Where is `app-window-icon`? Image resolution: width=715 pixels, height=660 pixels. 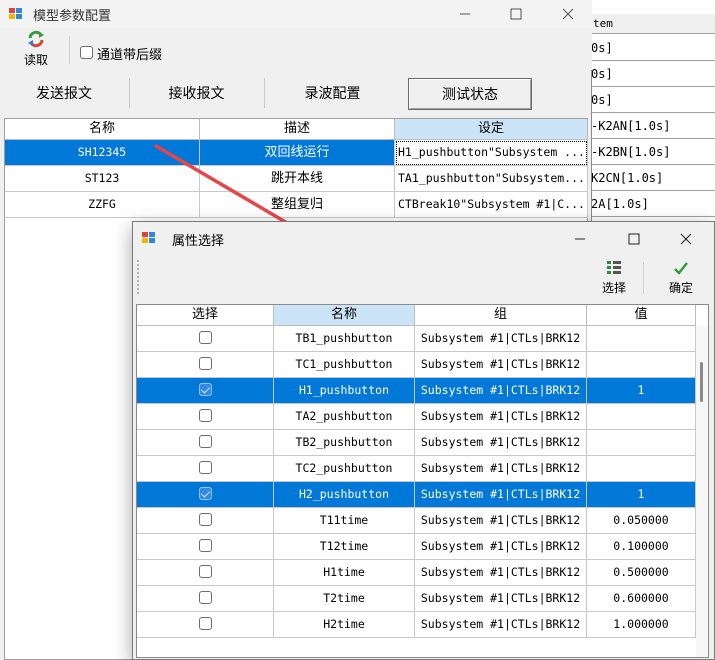
app-window-icon is located at coordinates (16, 14).